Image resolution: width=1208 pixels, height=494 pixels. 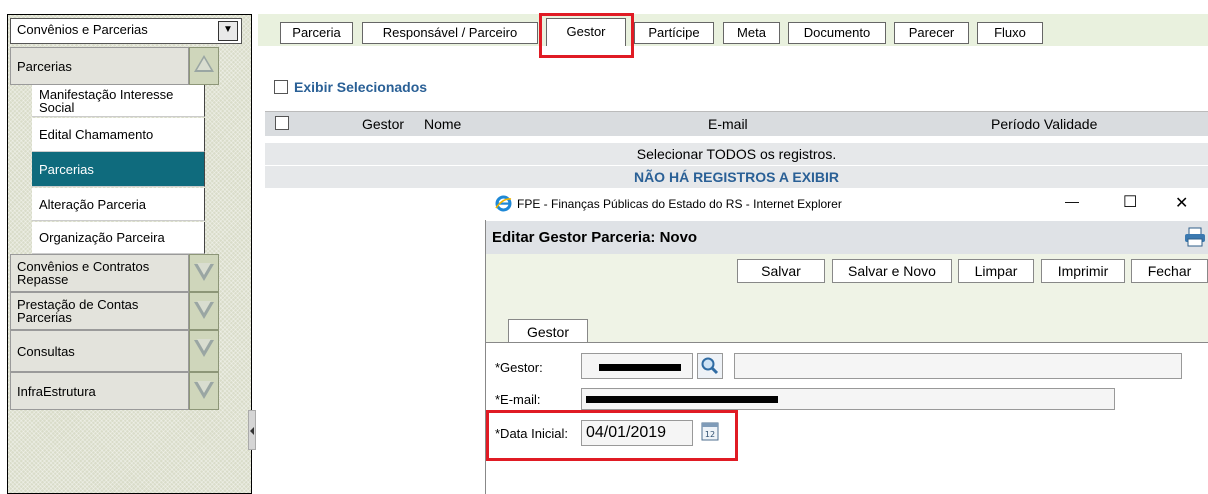 What do you see at coordinates (958, 366) in the screenshot?
I see `gestor-name-display` at bounding box center [958, 366].